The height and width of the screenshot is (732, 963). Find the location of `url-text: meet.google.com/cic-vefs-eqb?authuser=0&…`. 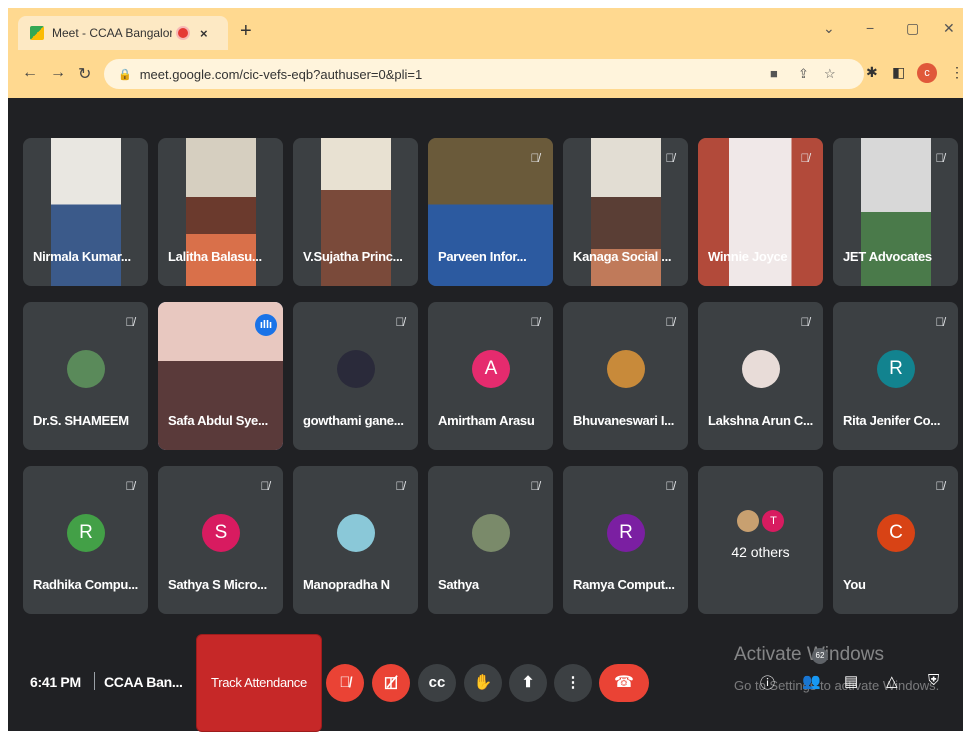

url-text: meet.google.com/cic-vefs-eqb?authuser=0&… is located at coordinates (281, 74).